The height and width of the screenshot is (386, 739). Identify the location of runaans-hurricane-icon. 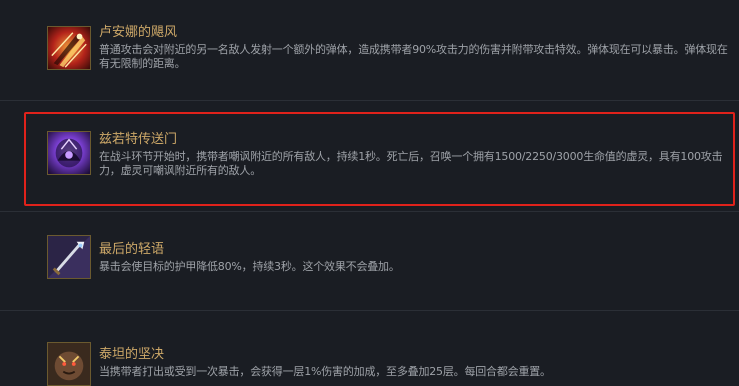
(69, 48).